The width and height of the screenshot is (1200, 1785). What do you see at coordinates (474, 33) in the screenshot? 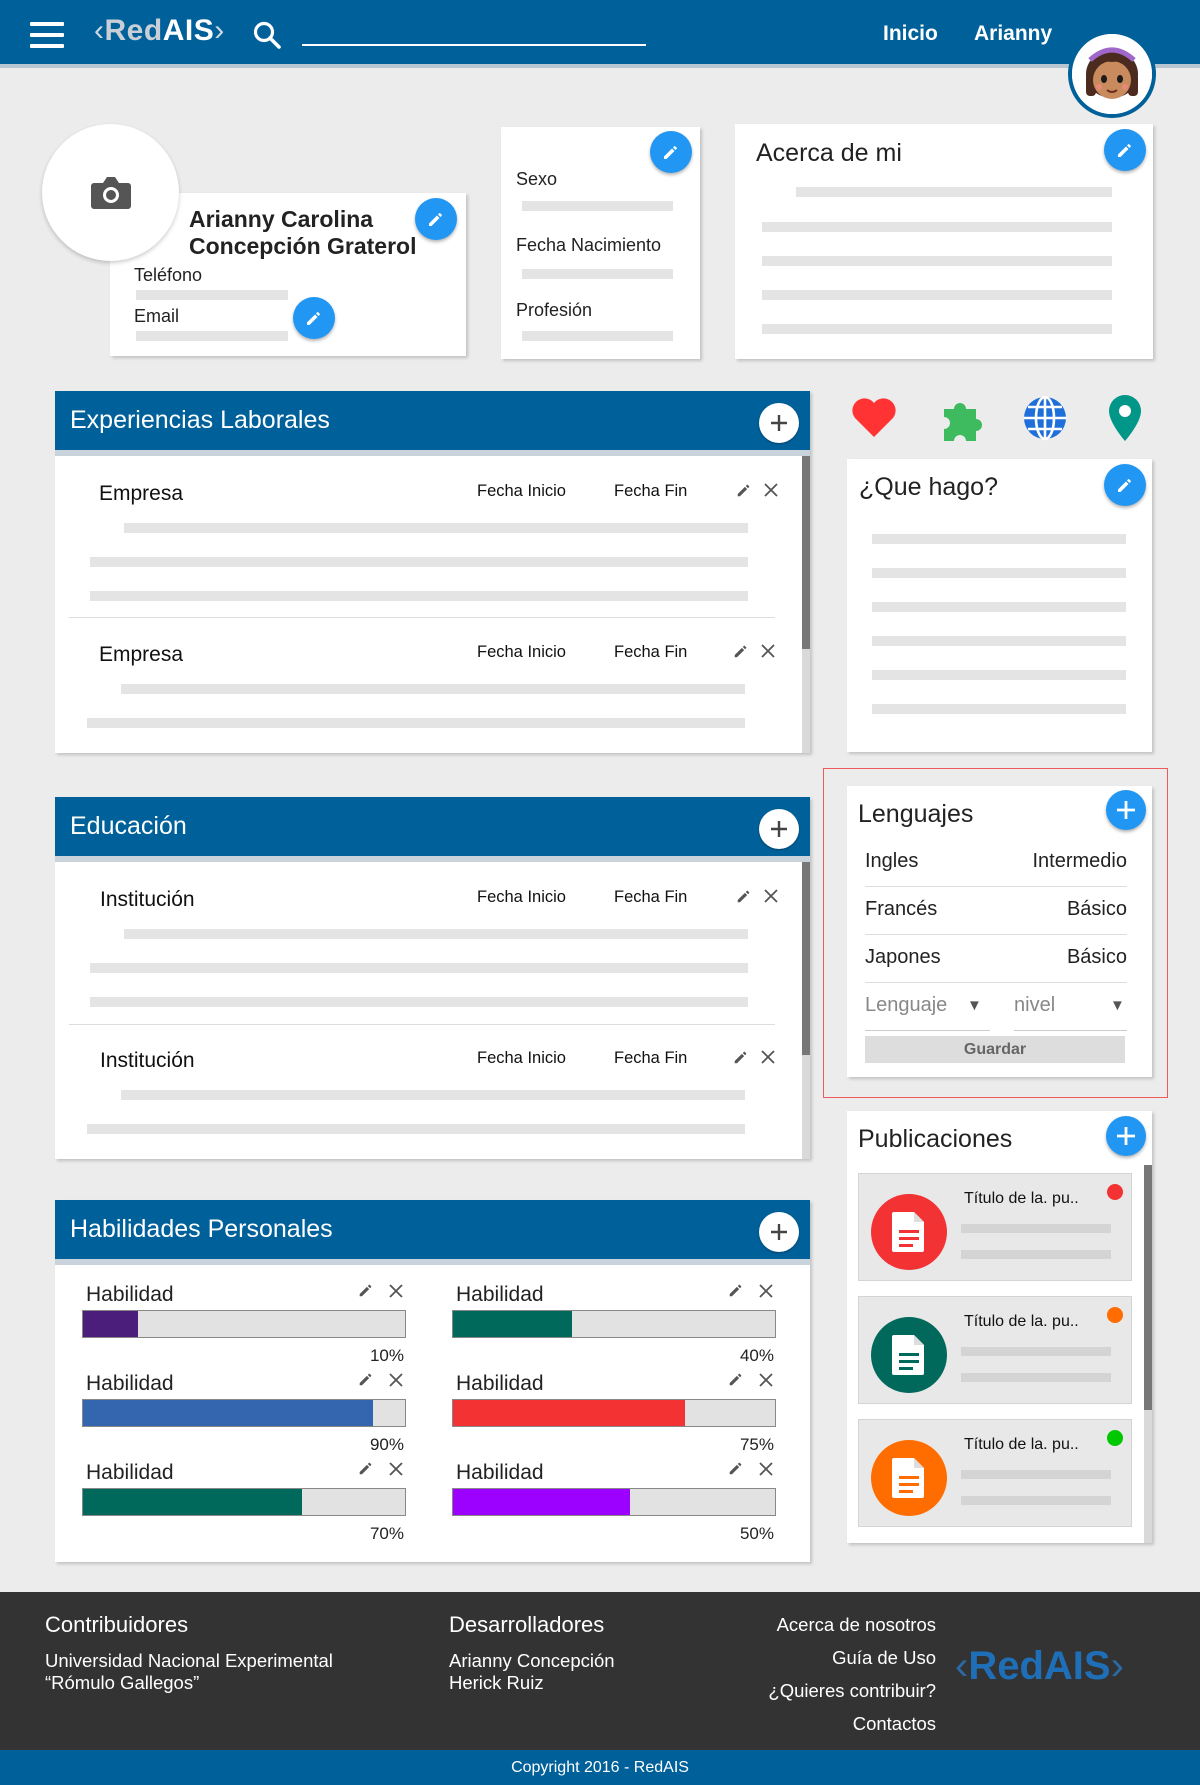
I see `search-input` at bounding box center [474, 33].